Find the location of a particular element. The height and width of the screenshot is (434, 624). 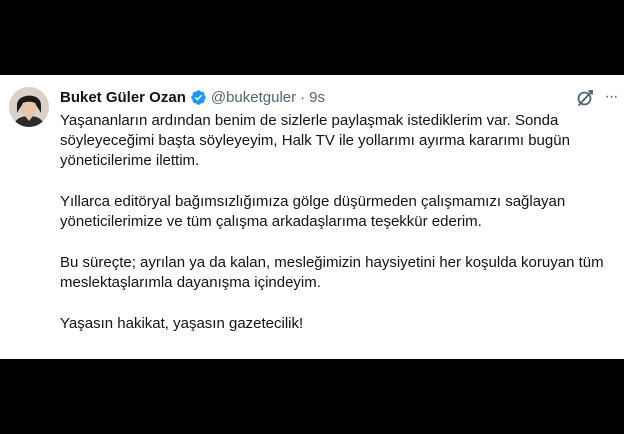

author-handle: @buketguler is located at coordinates (253, 97).